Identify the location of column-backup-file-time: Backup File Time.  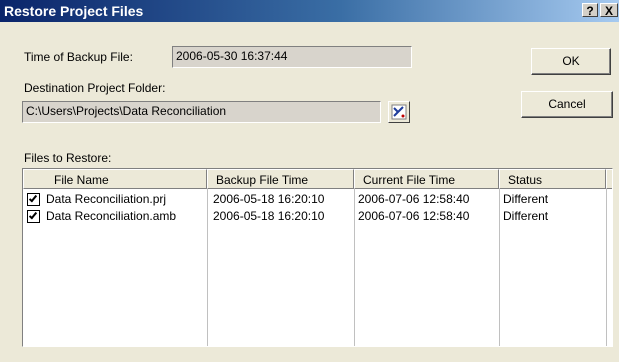
(280, 179).